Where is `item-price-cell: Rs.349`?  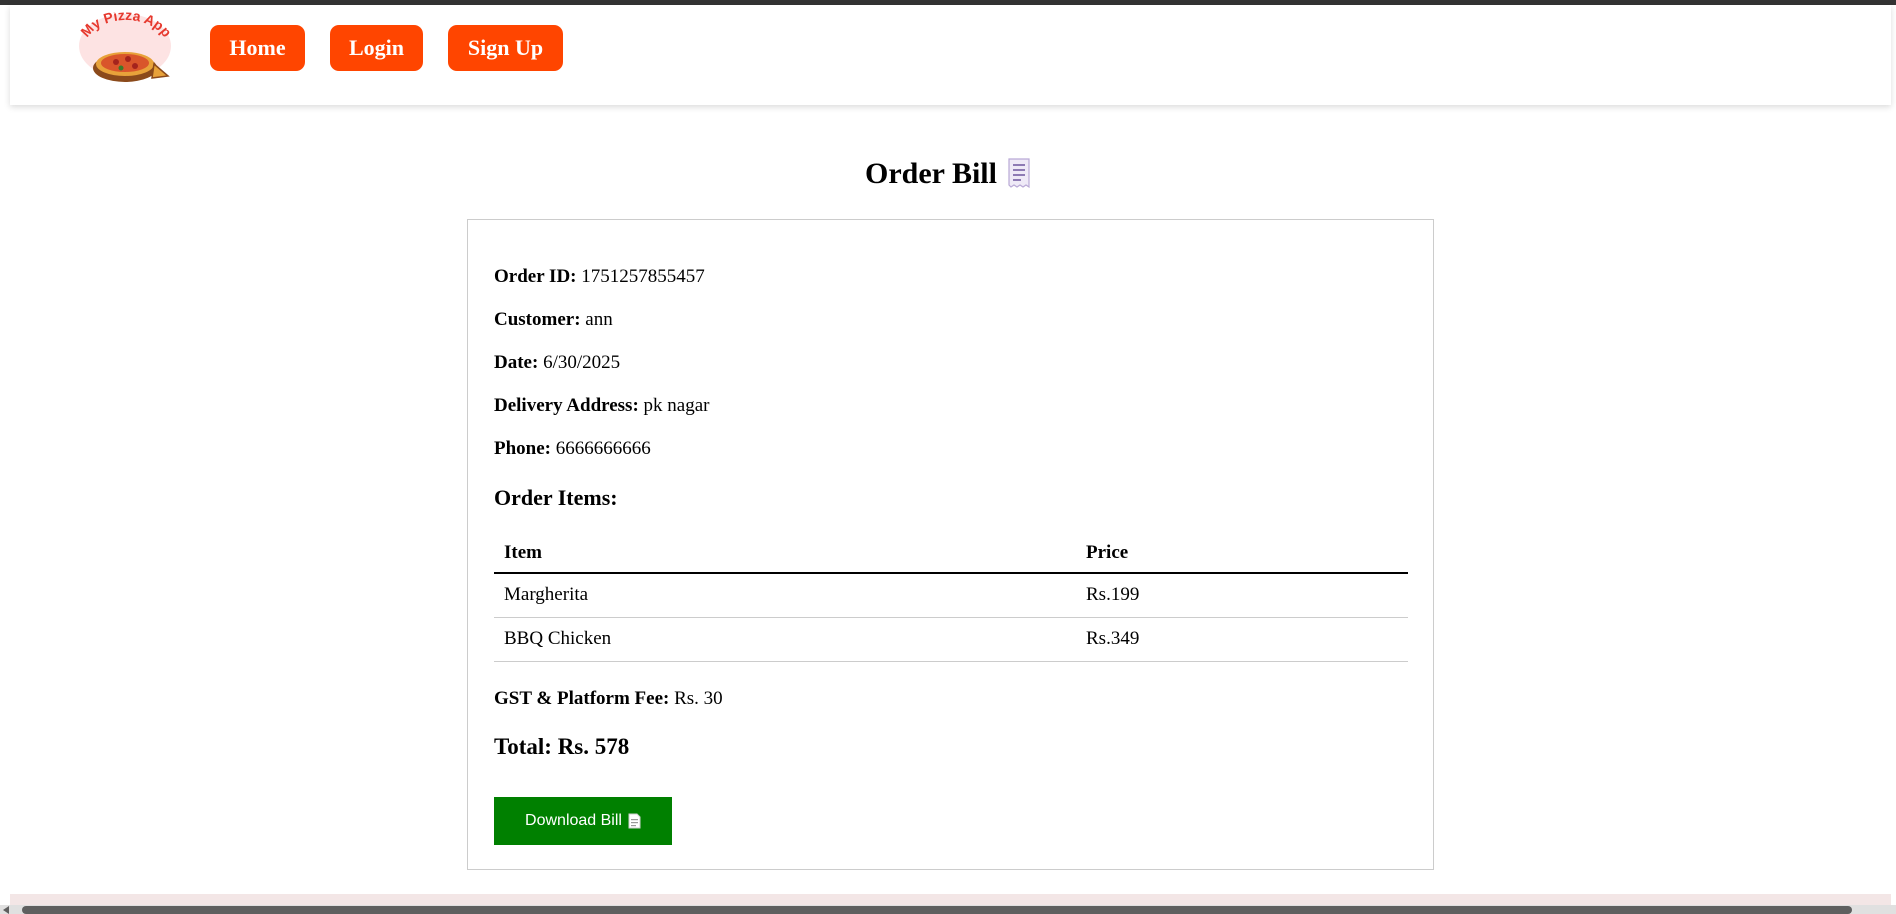 item-price-cell: Rs.349 is located at coordinates (1242, 639).